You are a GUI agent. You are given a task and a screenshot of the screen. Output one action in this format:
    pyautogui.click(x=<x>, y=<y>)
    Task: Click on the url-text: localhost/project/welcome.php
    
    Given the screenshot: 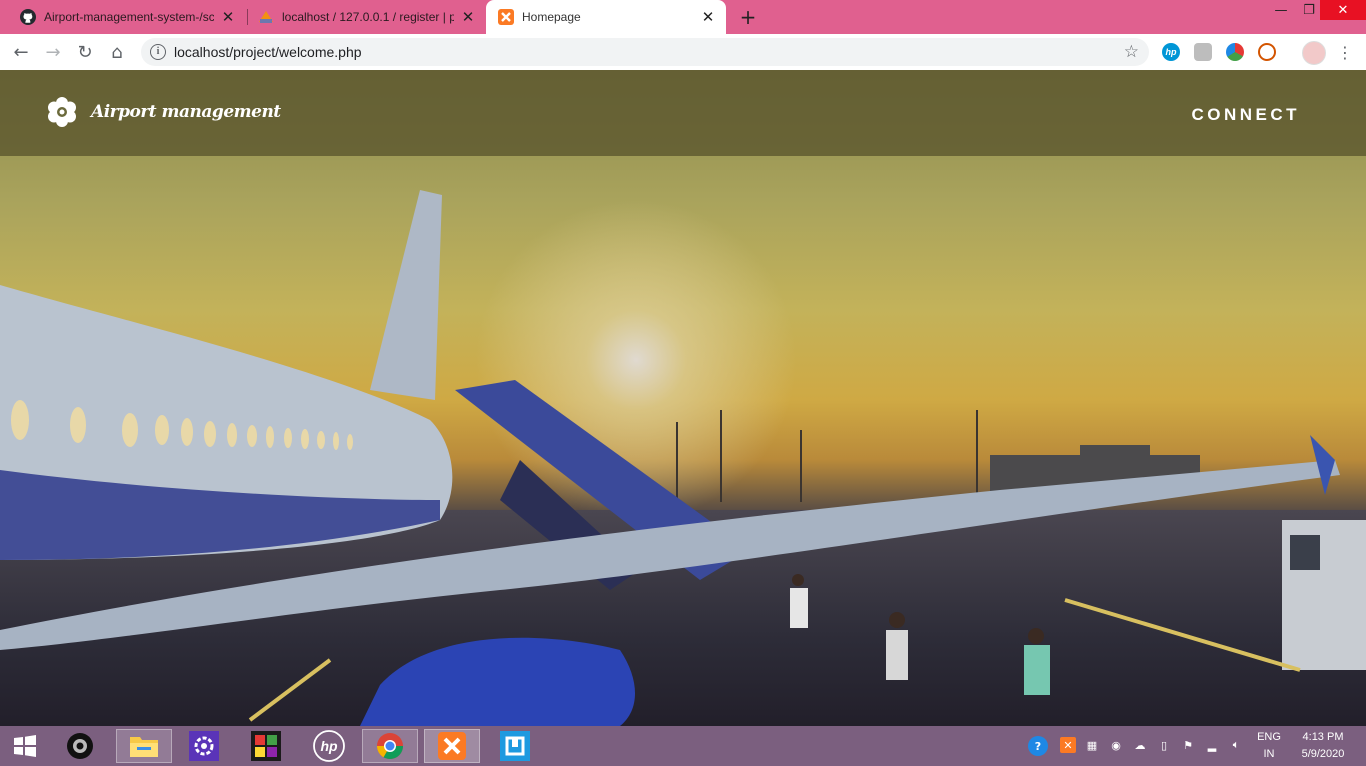 What is the action you would take?
    pyautogui.click(x=268, y=52)
    